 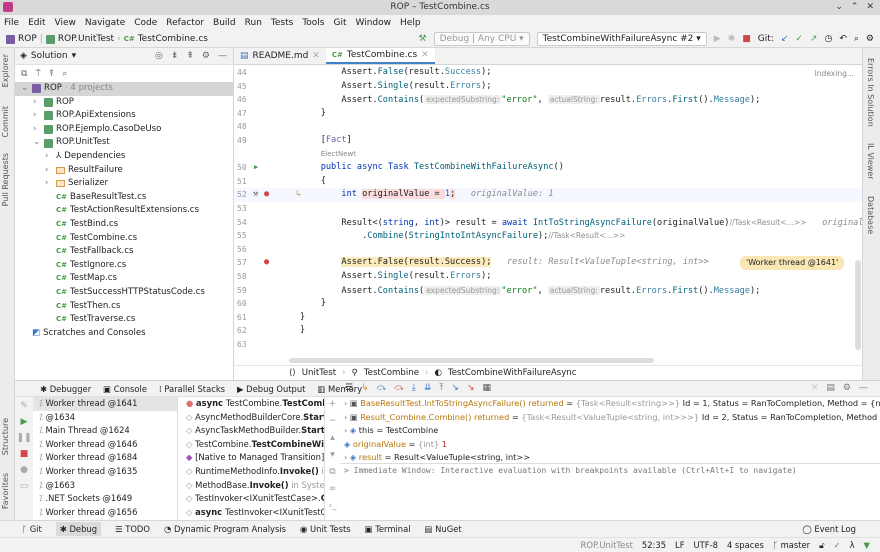 What do you see at coordinates (252, 458) in the screenshot?
I see `stack-frame: ◆ [Native to Managed Transition]` at bounding box center [252, 458].